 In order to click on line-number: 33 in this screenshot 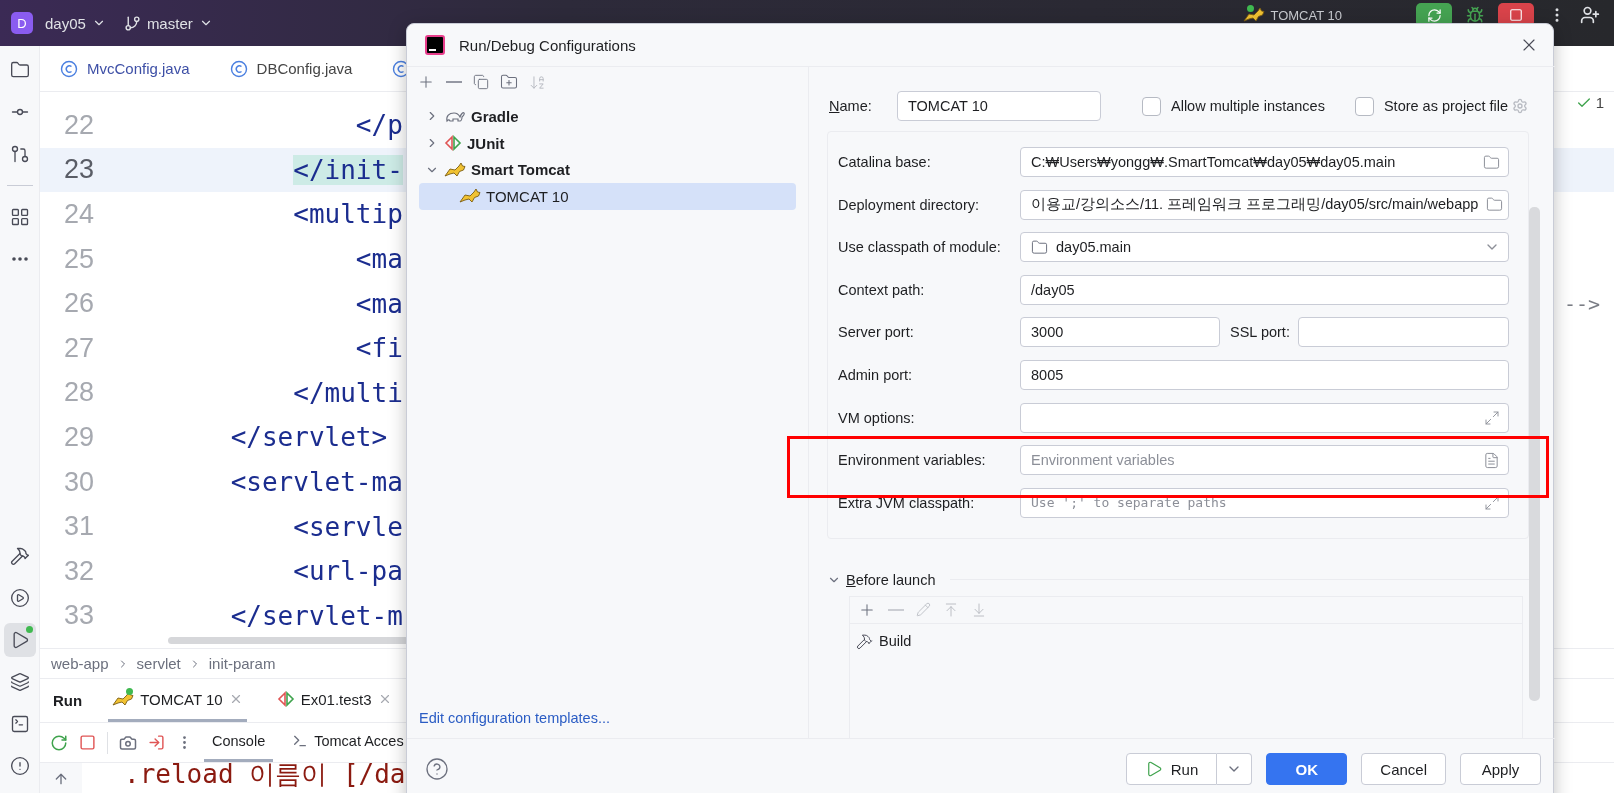, I will do `click(79, 616)`.